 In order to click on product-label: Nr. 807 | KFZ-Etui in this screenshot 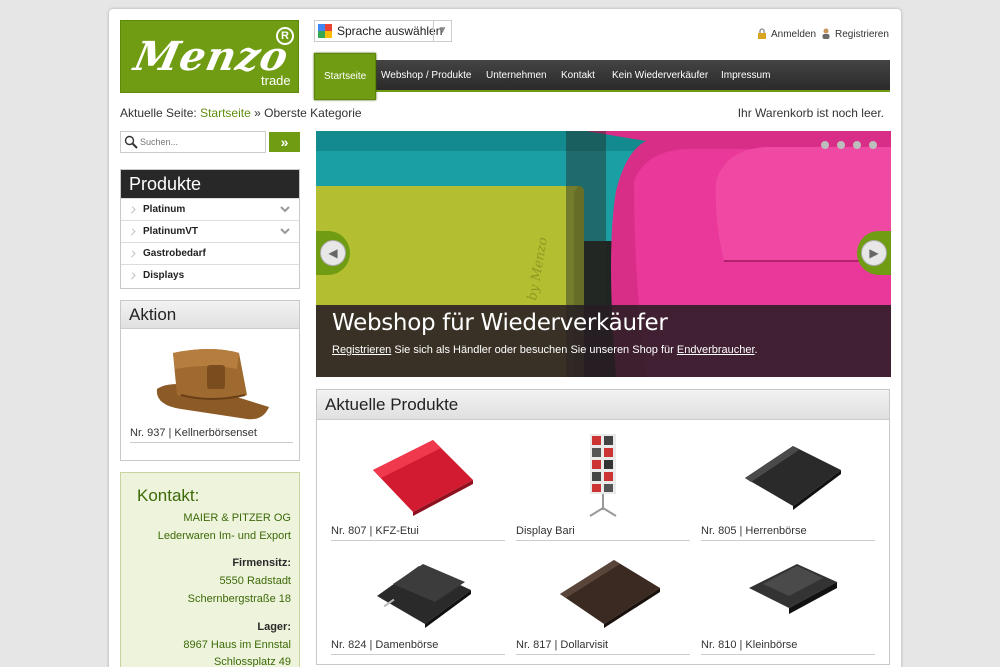, I will do `click(418, 533)`.